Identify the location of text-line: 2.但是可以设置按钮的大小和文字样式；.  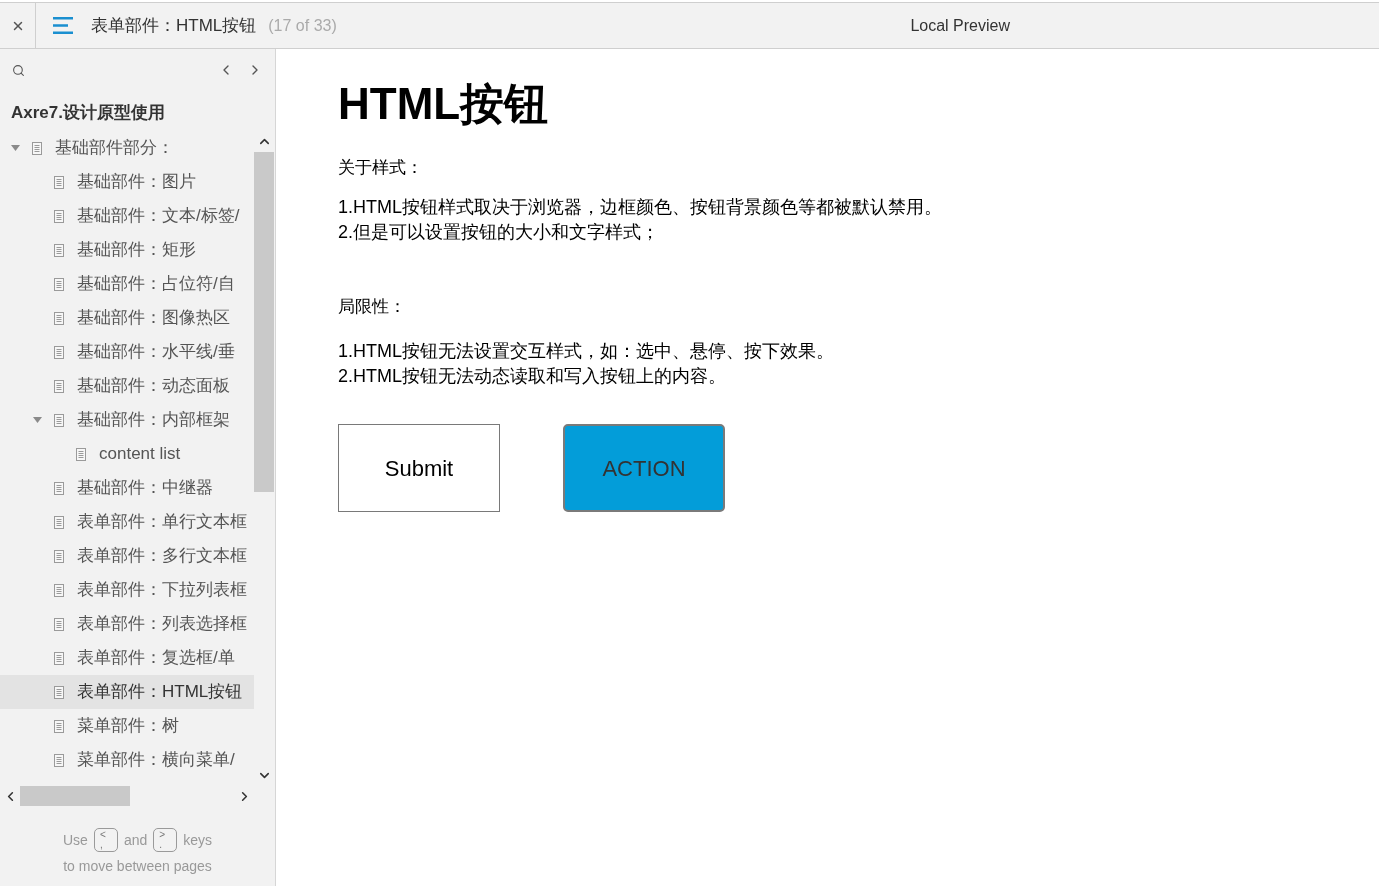
(498, 232).